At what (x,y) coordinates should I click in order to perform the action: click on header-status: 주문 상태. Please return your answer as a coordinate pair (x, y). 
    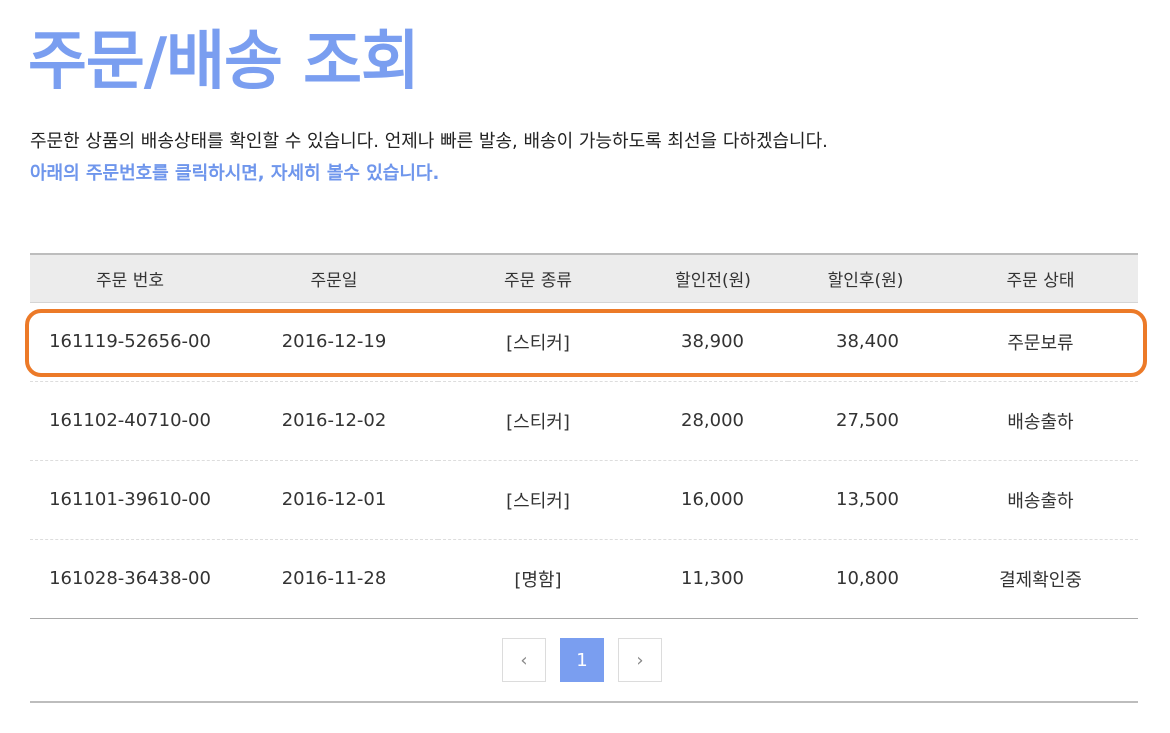
    Looking at the image, I should click on (1040, 280).